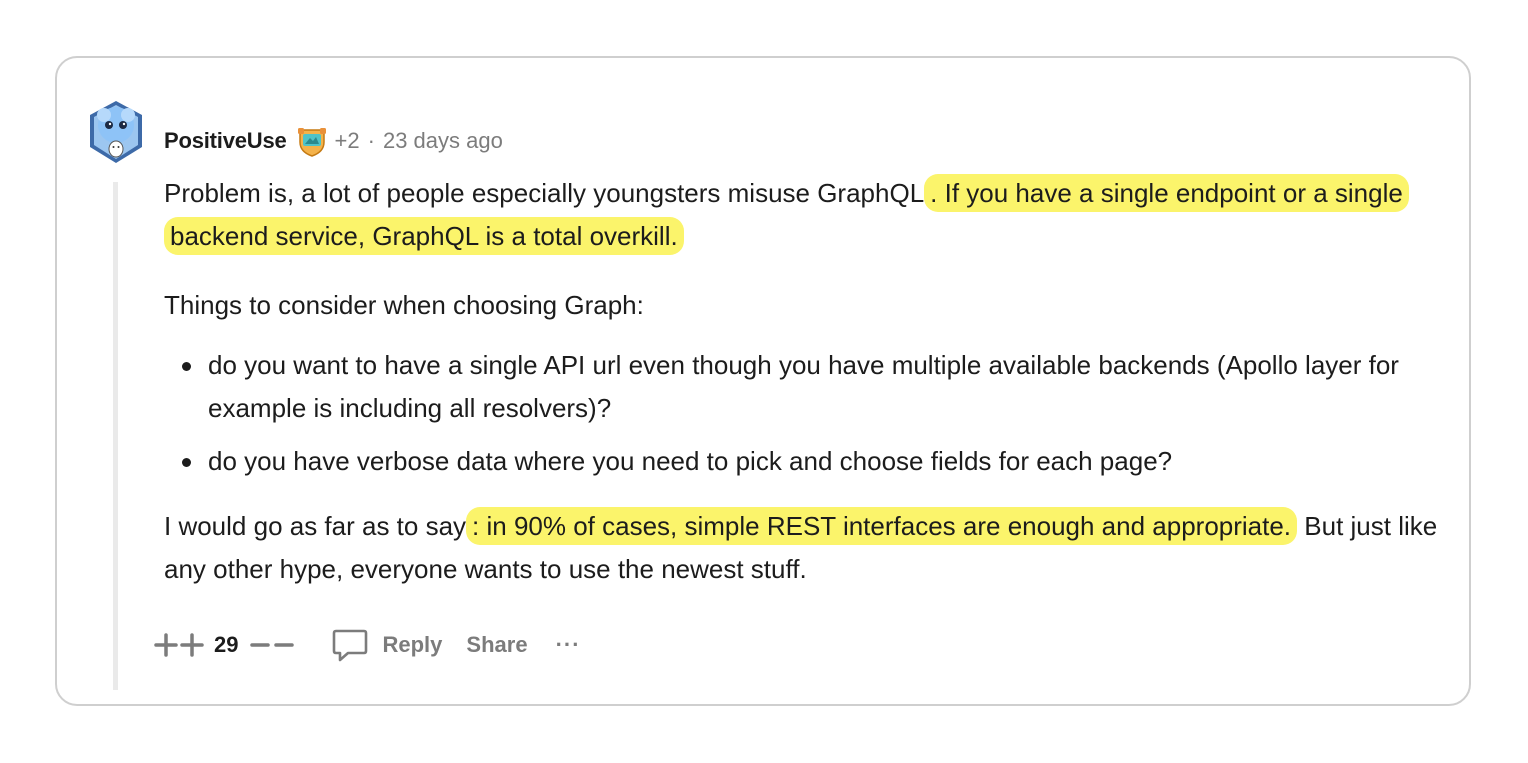  I want to click on share-button: Share, so click(496, 645).